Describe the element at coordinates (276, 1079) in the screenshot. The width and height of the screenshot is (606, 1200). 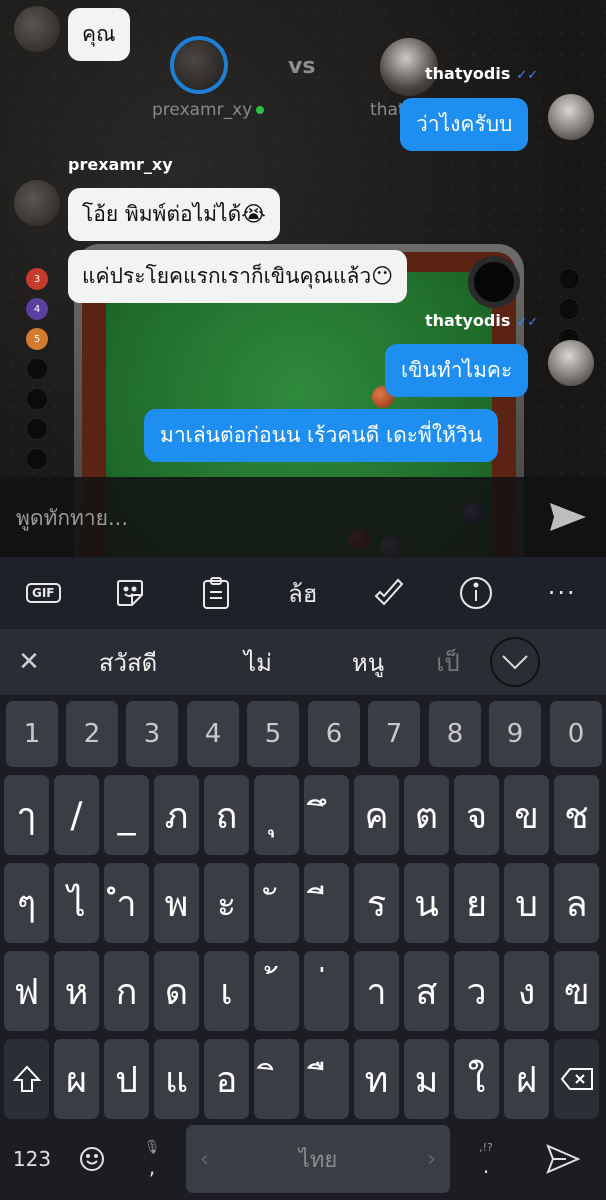
I see `key: ิ` at that location.